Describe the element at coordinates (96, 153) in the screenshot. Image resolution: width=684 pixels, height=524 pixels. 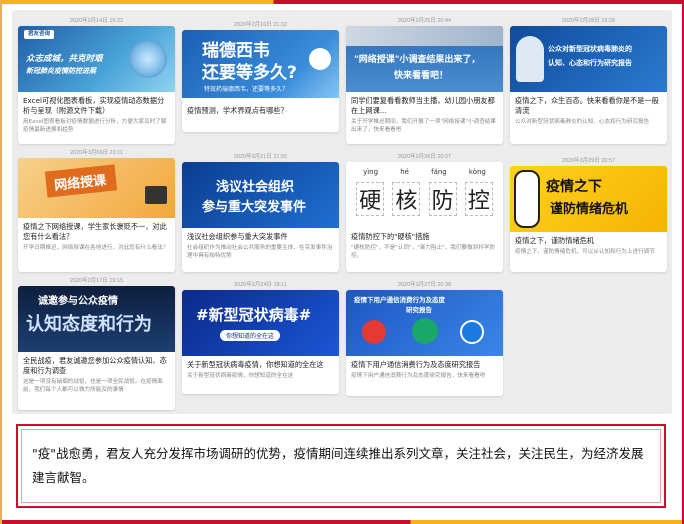
I see `card-date: 2020年3月06日 23:11` at that location.